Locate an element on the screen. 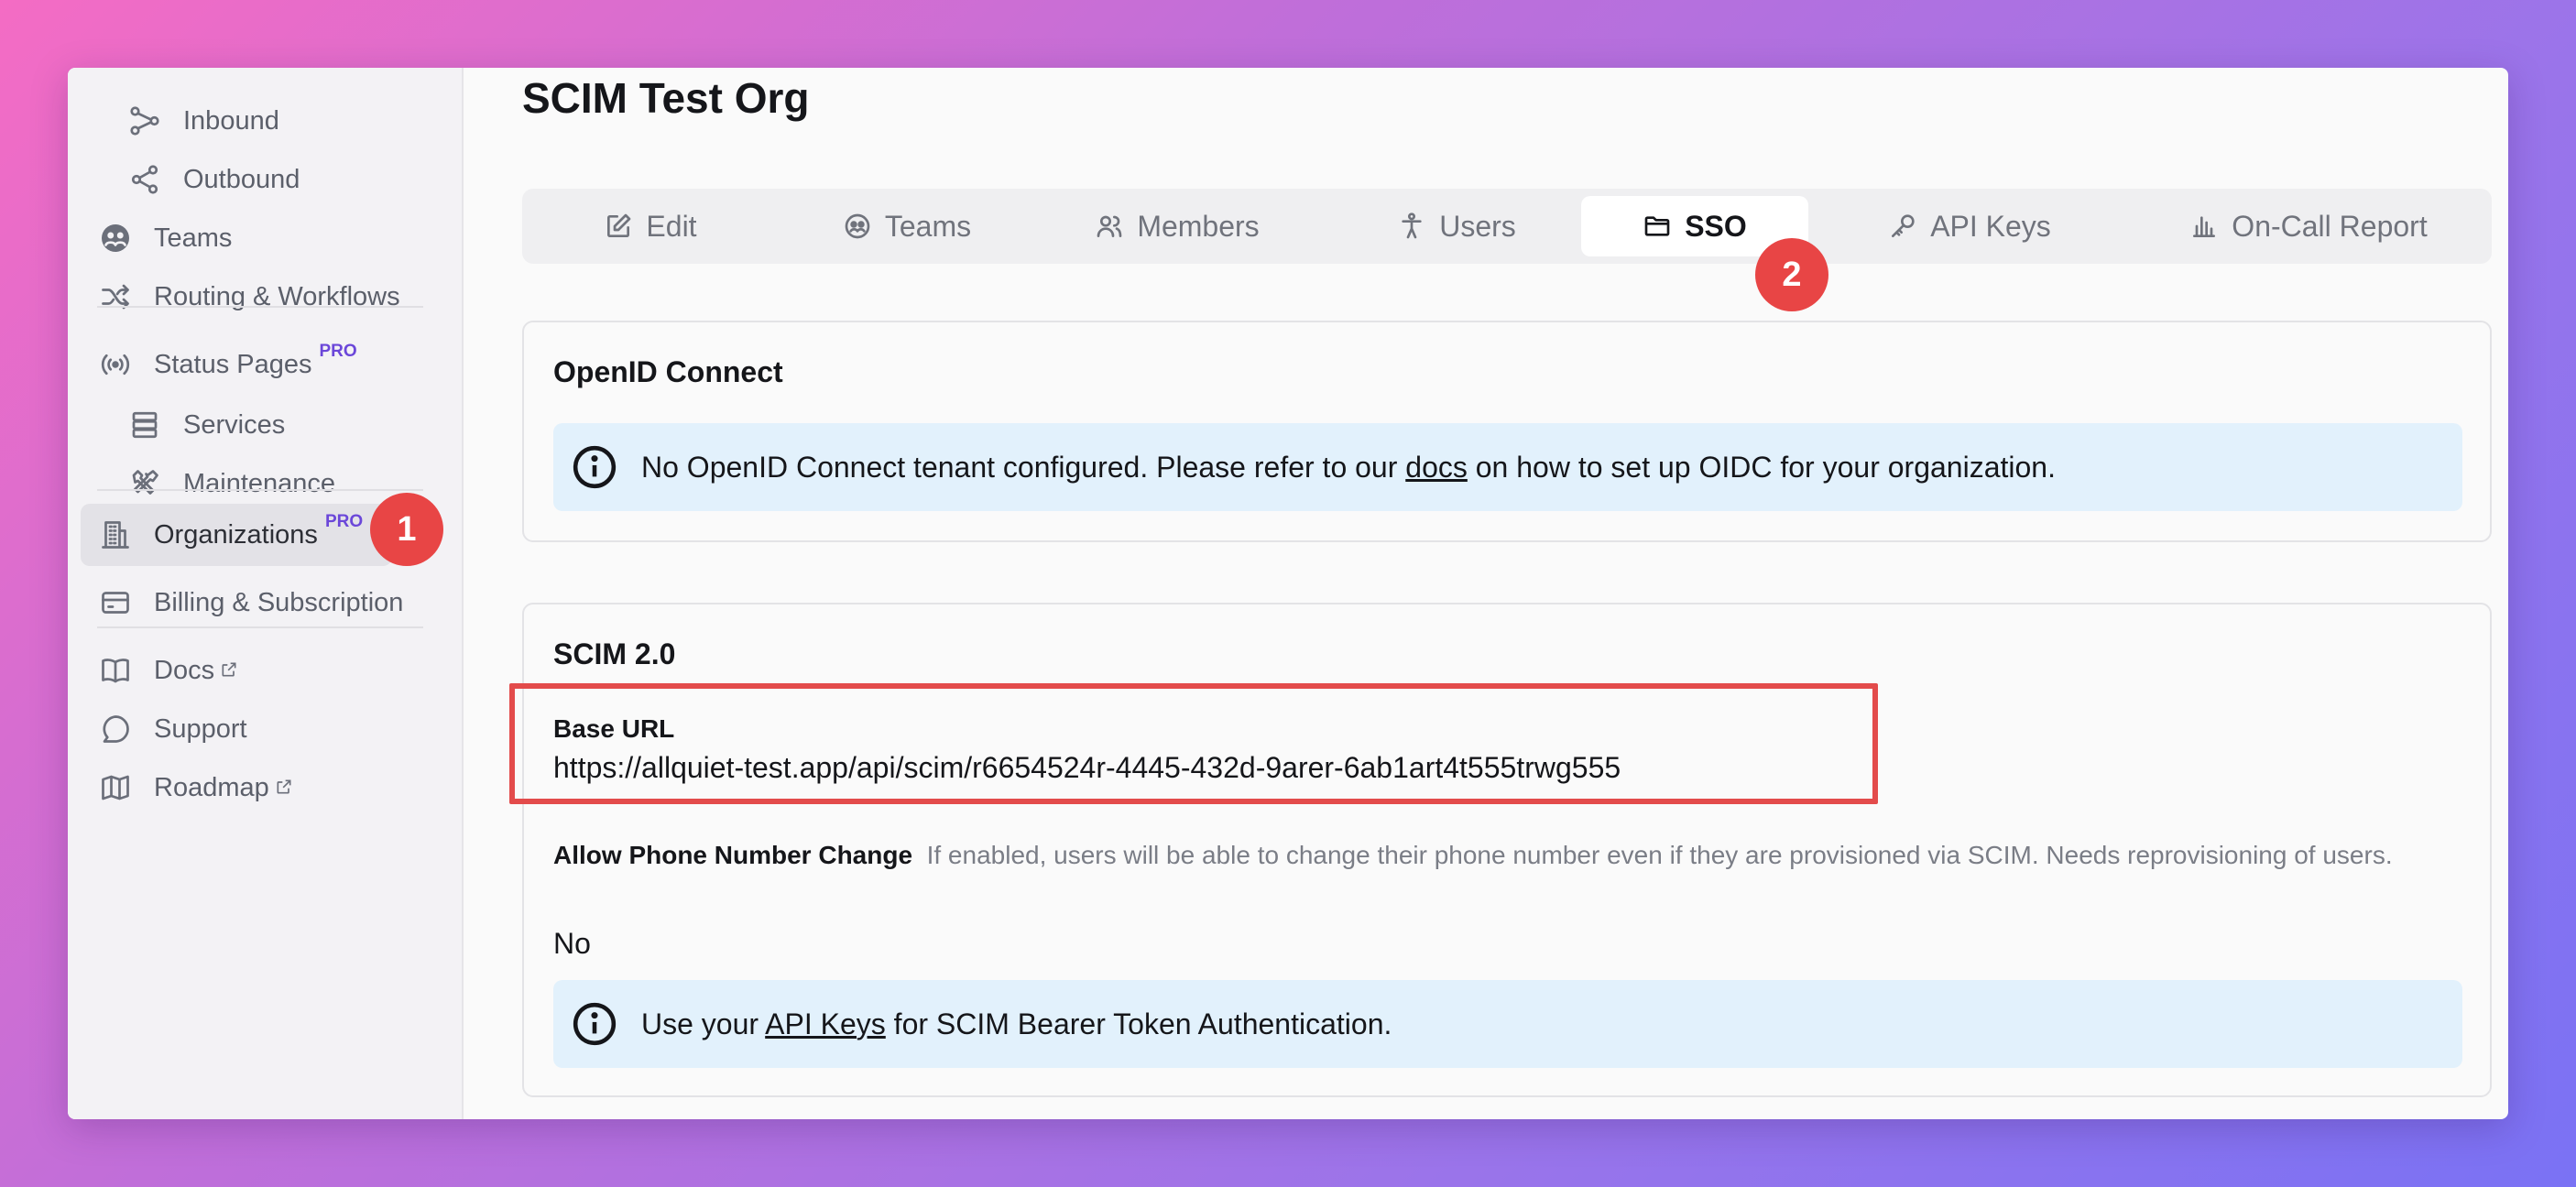 This screenshot has width=2576, height=1187. sidebar-item-docs: Docs is located at coordinates (168, 670).